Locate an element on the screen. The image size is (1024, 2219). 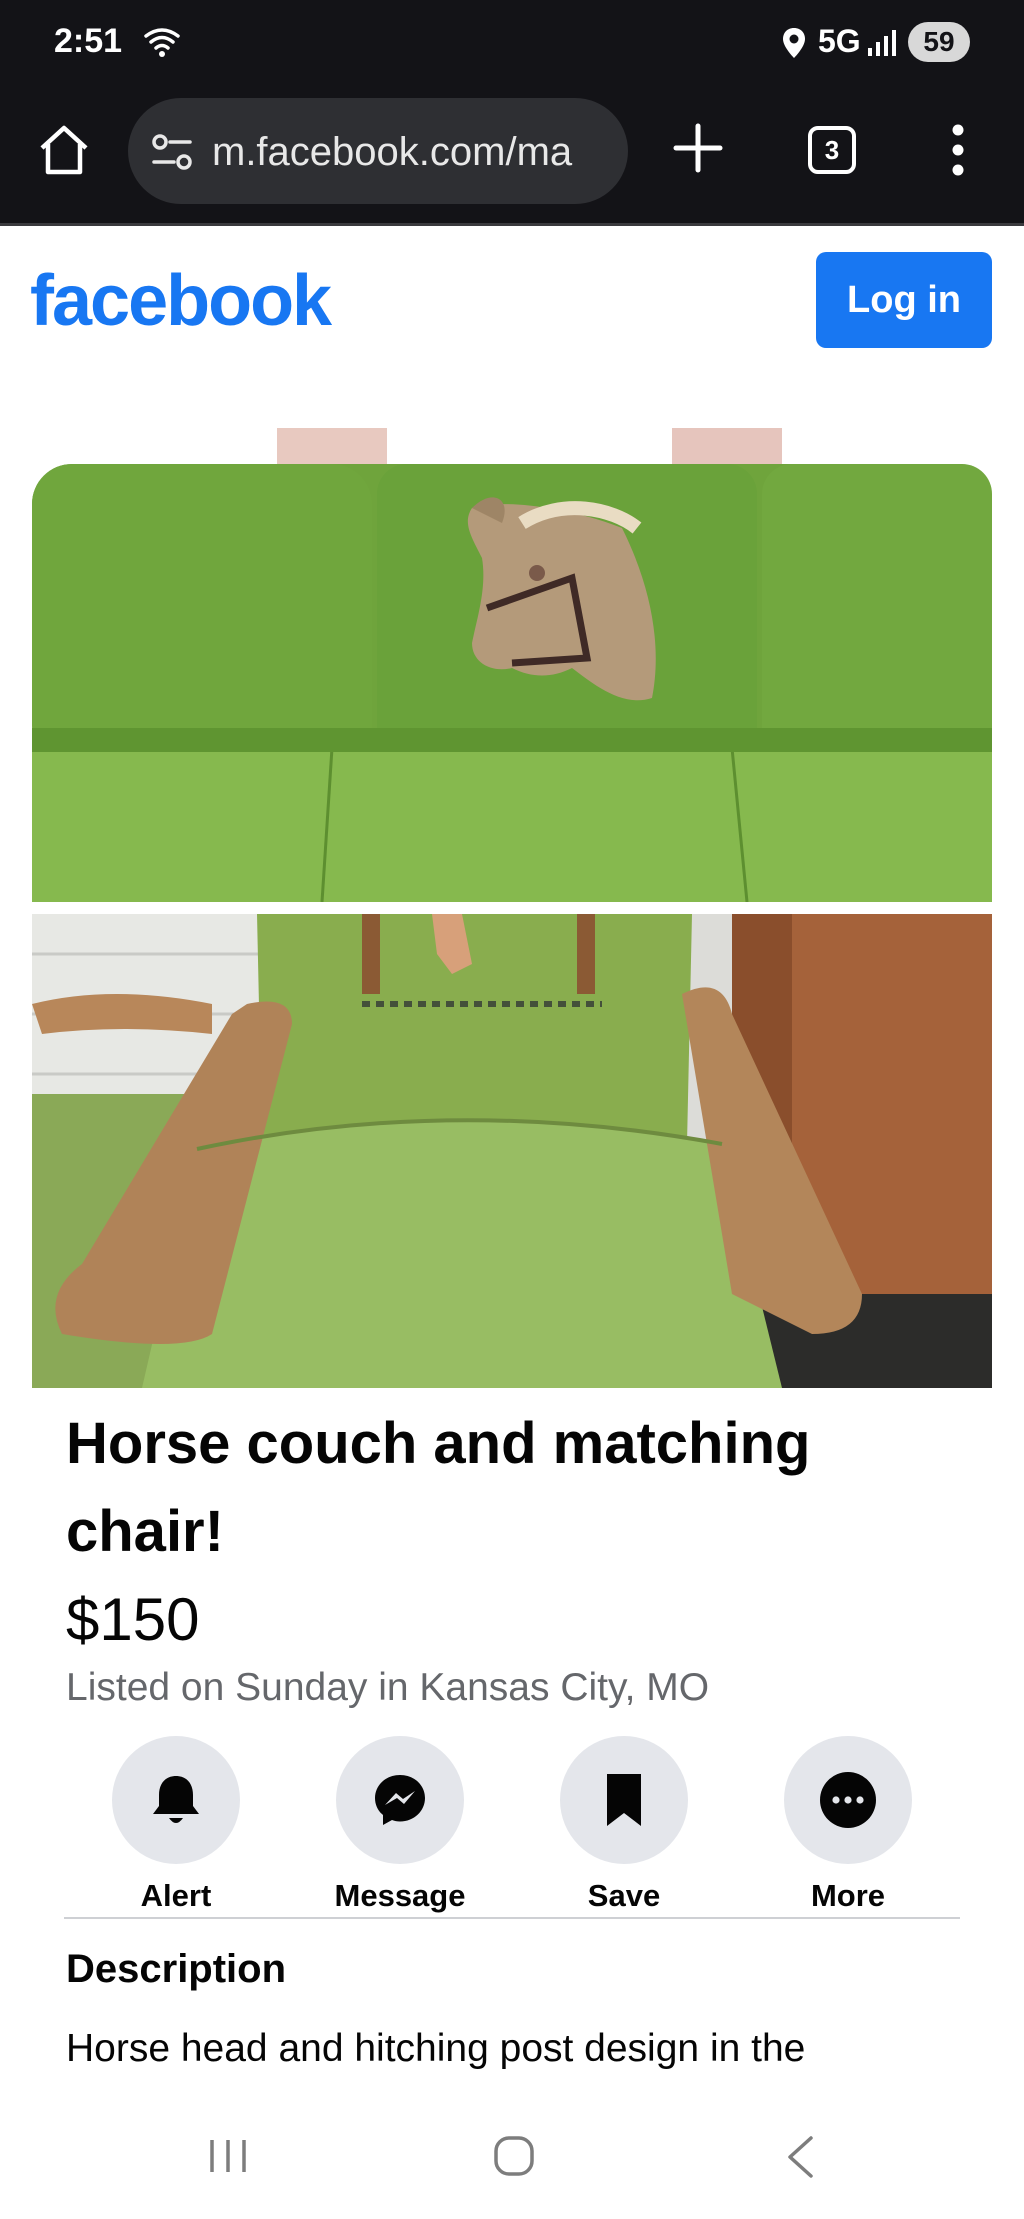
message-label: Message is located at coordinates (400, 1895).